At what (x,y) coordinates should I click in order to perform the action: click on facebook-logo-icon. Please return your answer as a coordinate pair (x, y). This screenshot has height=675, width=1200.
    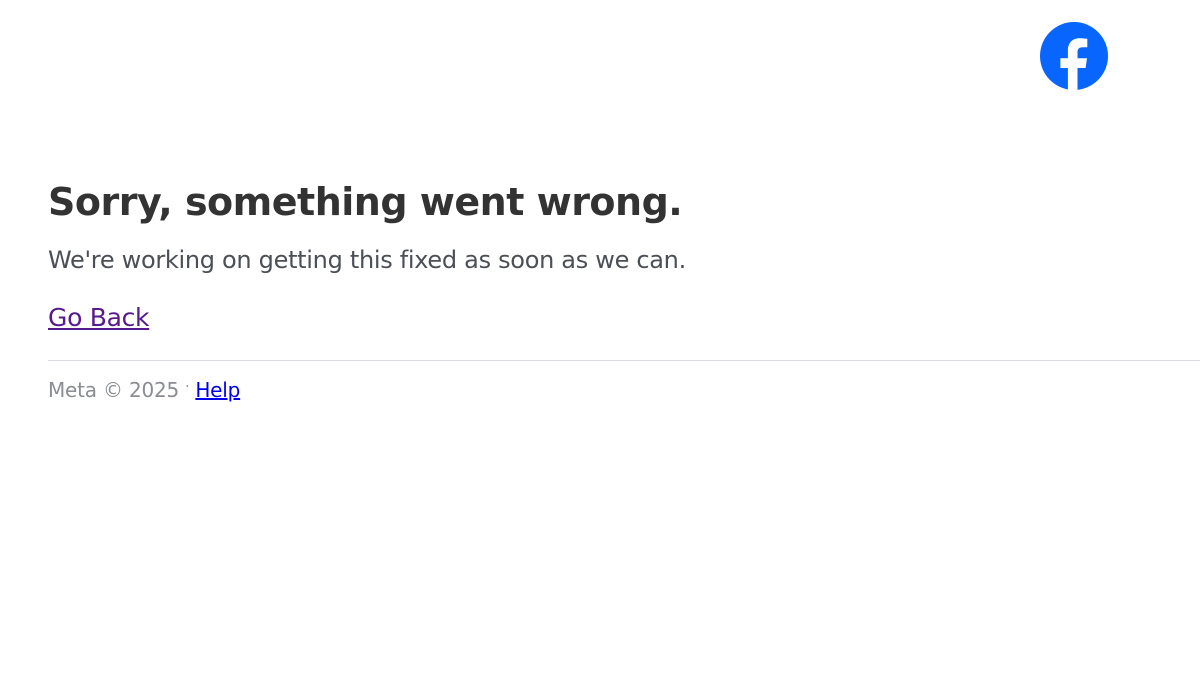
    Looking at the image, I should click on (1074, 56).